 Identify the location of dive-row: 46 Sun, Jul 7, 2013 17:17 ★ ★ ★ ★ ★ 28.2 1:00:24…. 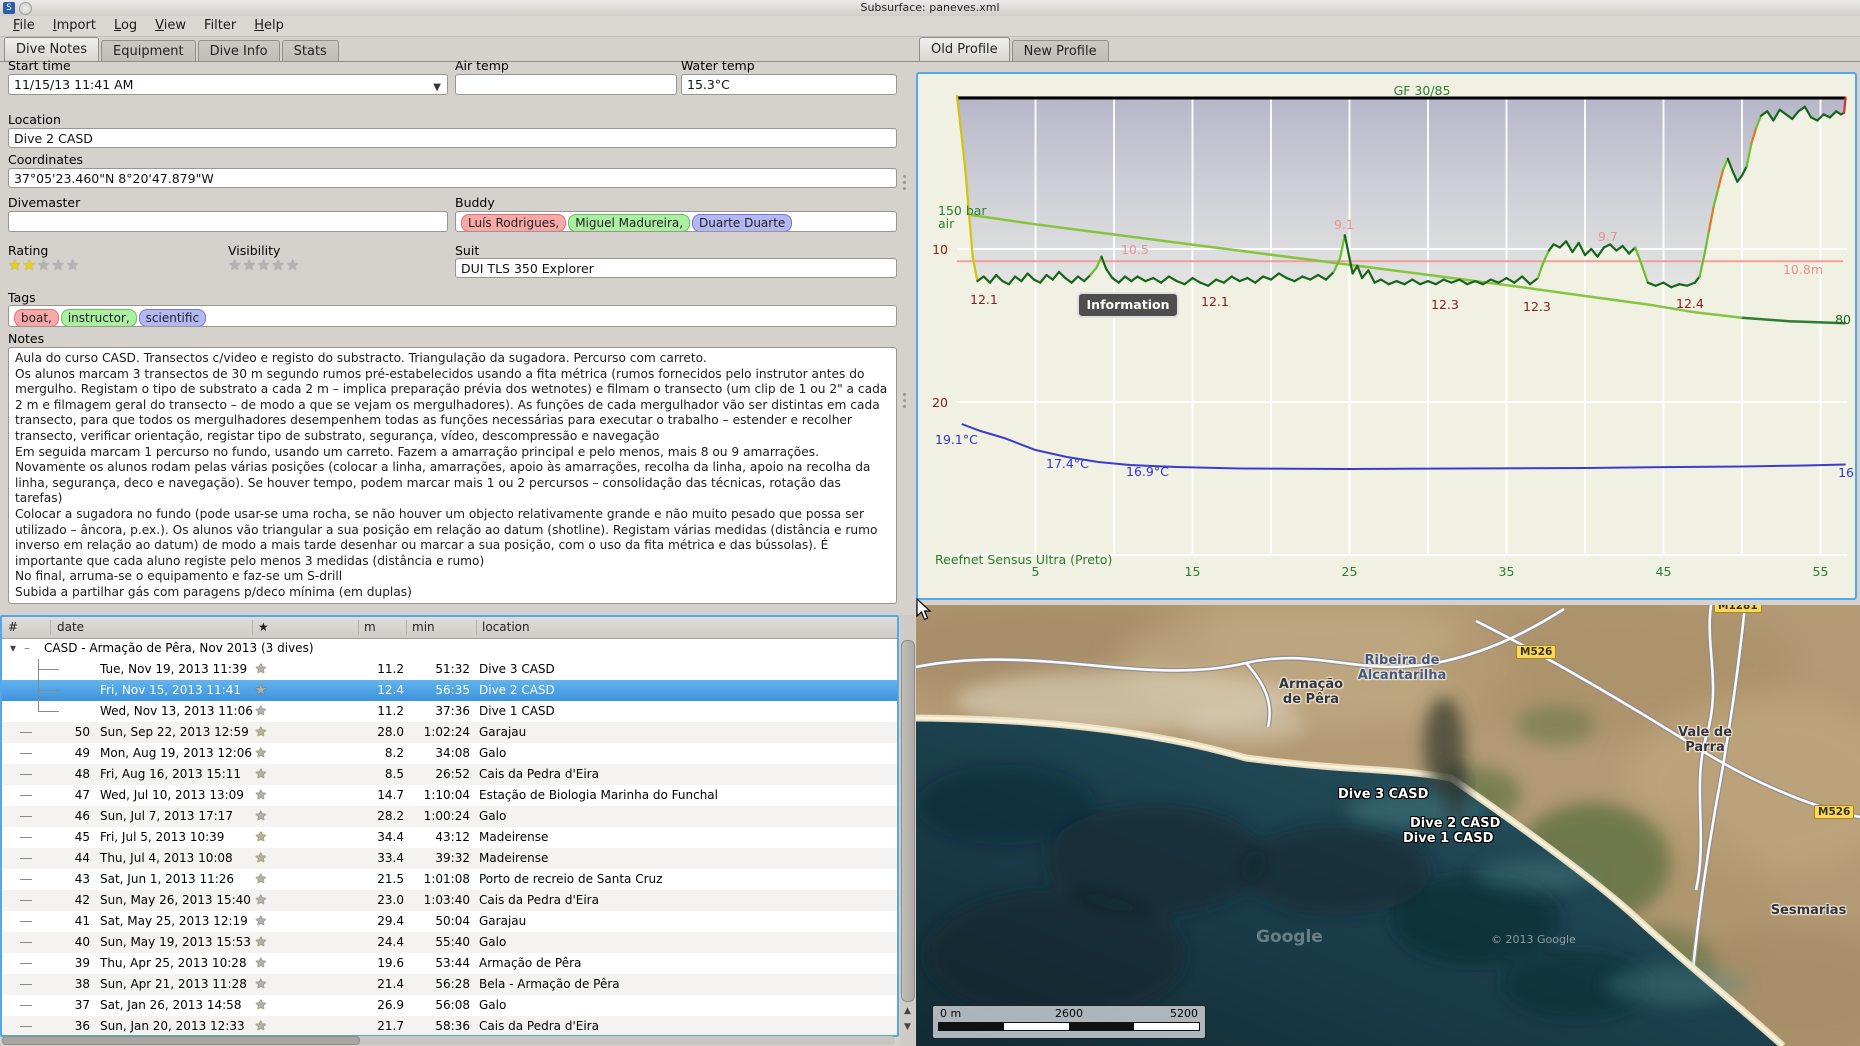
(449, 816).